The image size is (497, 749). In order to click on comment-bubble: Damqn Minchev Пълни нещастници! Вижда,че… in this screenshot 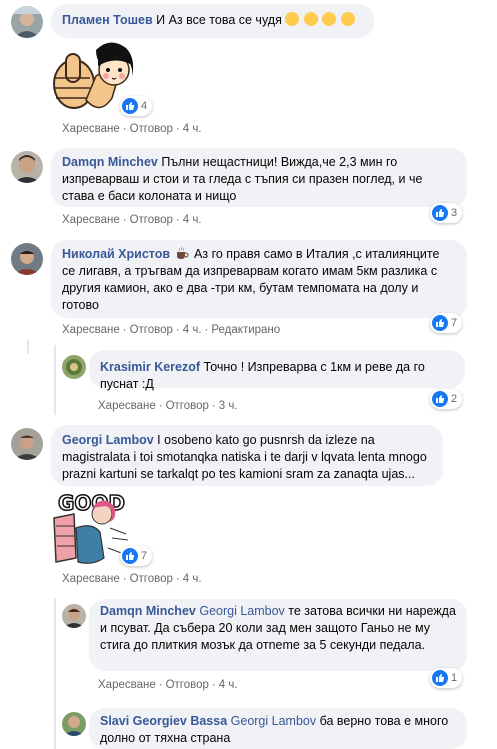, I will do `click(259, 177)`.